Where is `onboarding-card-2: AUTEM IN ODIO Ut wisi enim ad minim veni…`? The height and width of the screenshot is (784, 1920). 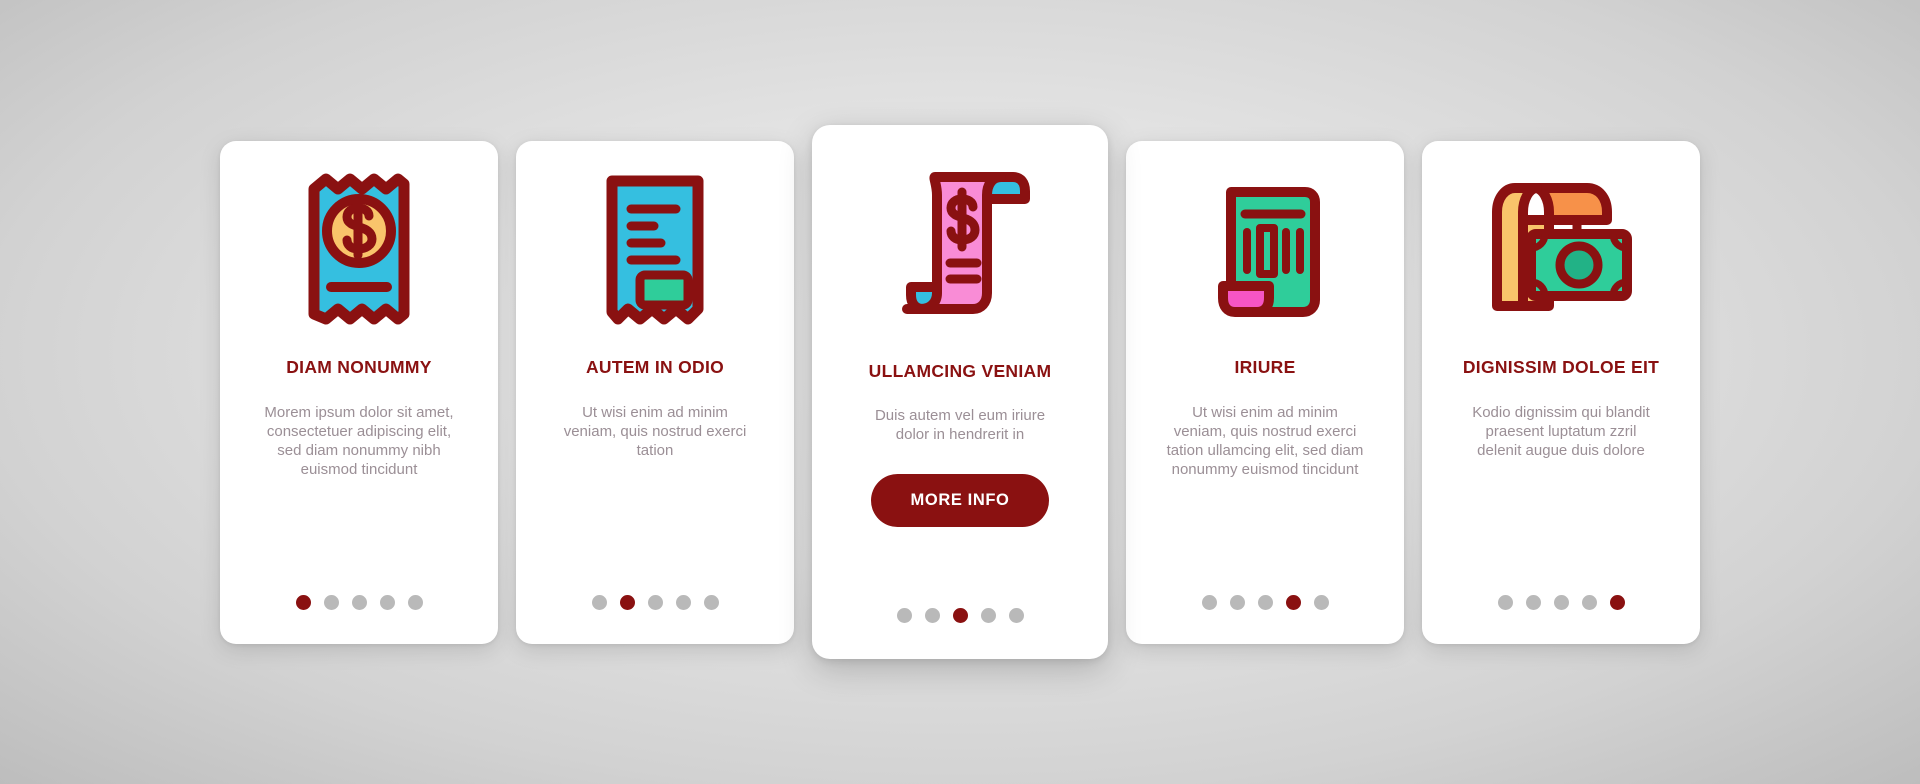
onboarding-card-2: AUTEM IN ODIO Ut wisi enim ad minim veni… is located at coordinates (655, 392).